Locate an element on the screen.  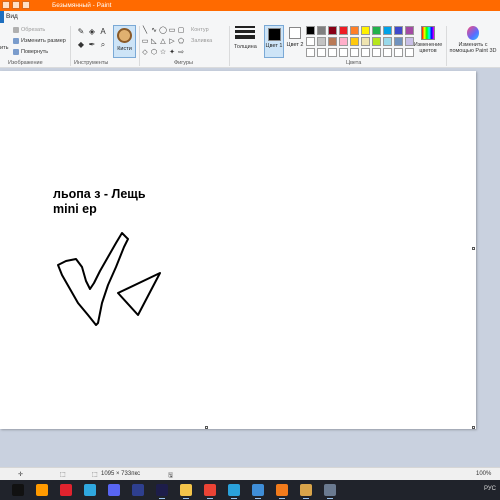
language-indicator: РУС is located at coordinates (490, 489).